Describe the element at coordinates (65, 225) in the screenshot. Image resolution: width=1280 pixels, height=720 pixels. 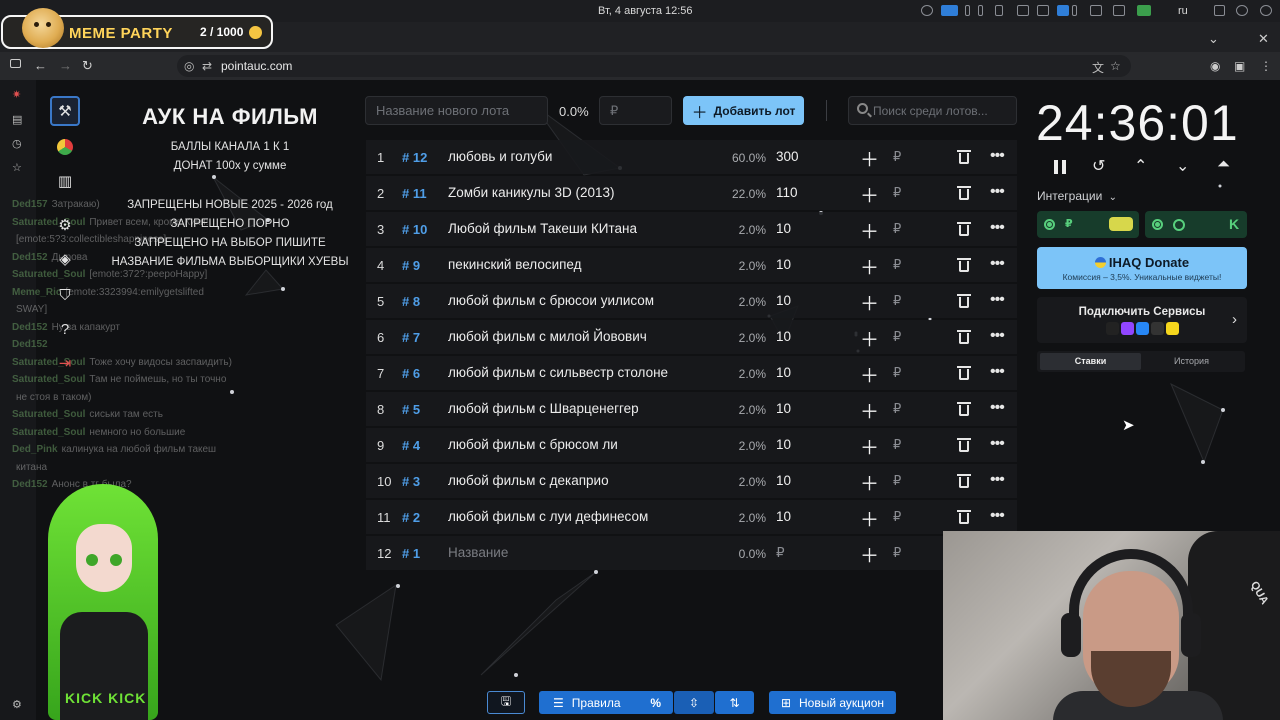
I see `settings-button: ⚙` at that location.